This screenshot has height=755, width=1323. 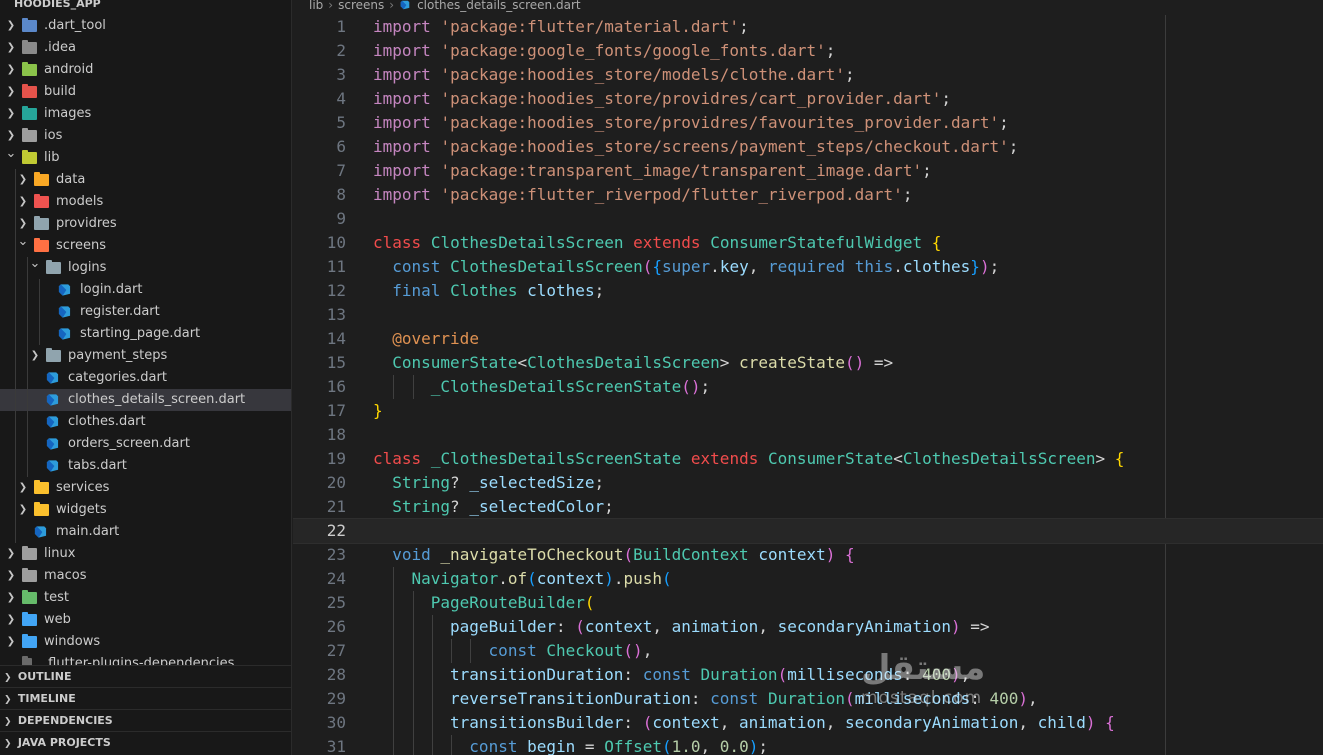 I want to click on tree-item: orders_screen.dart, so click(x=145, y=444).